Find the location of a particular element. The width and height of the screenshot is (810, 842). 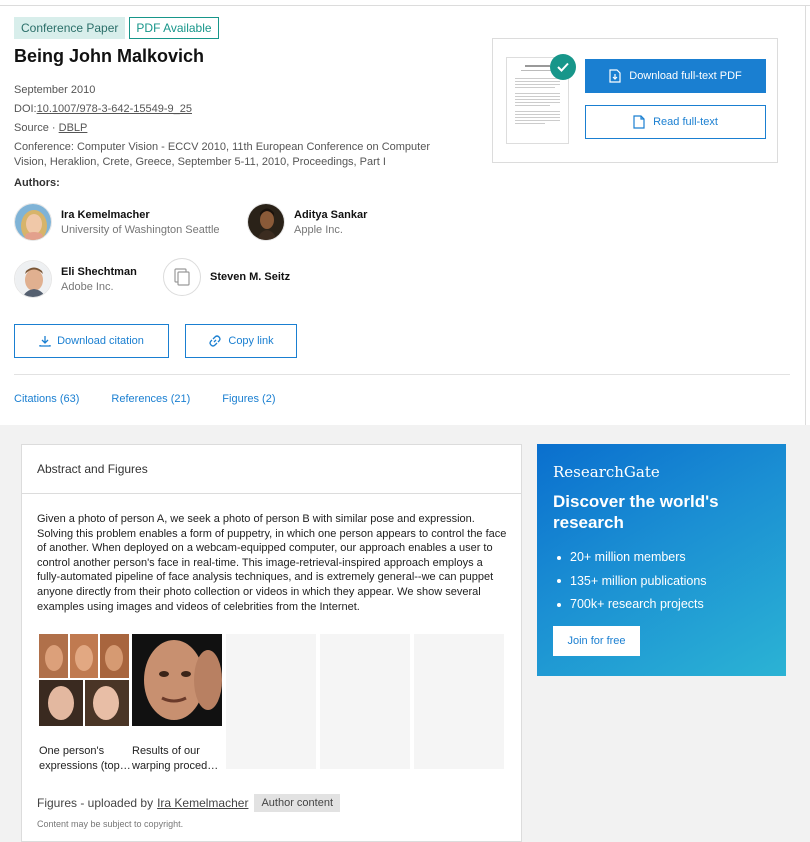

figure-caption-line1: One person's is located at coordinates (72, 751).